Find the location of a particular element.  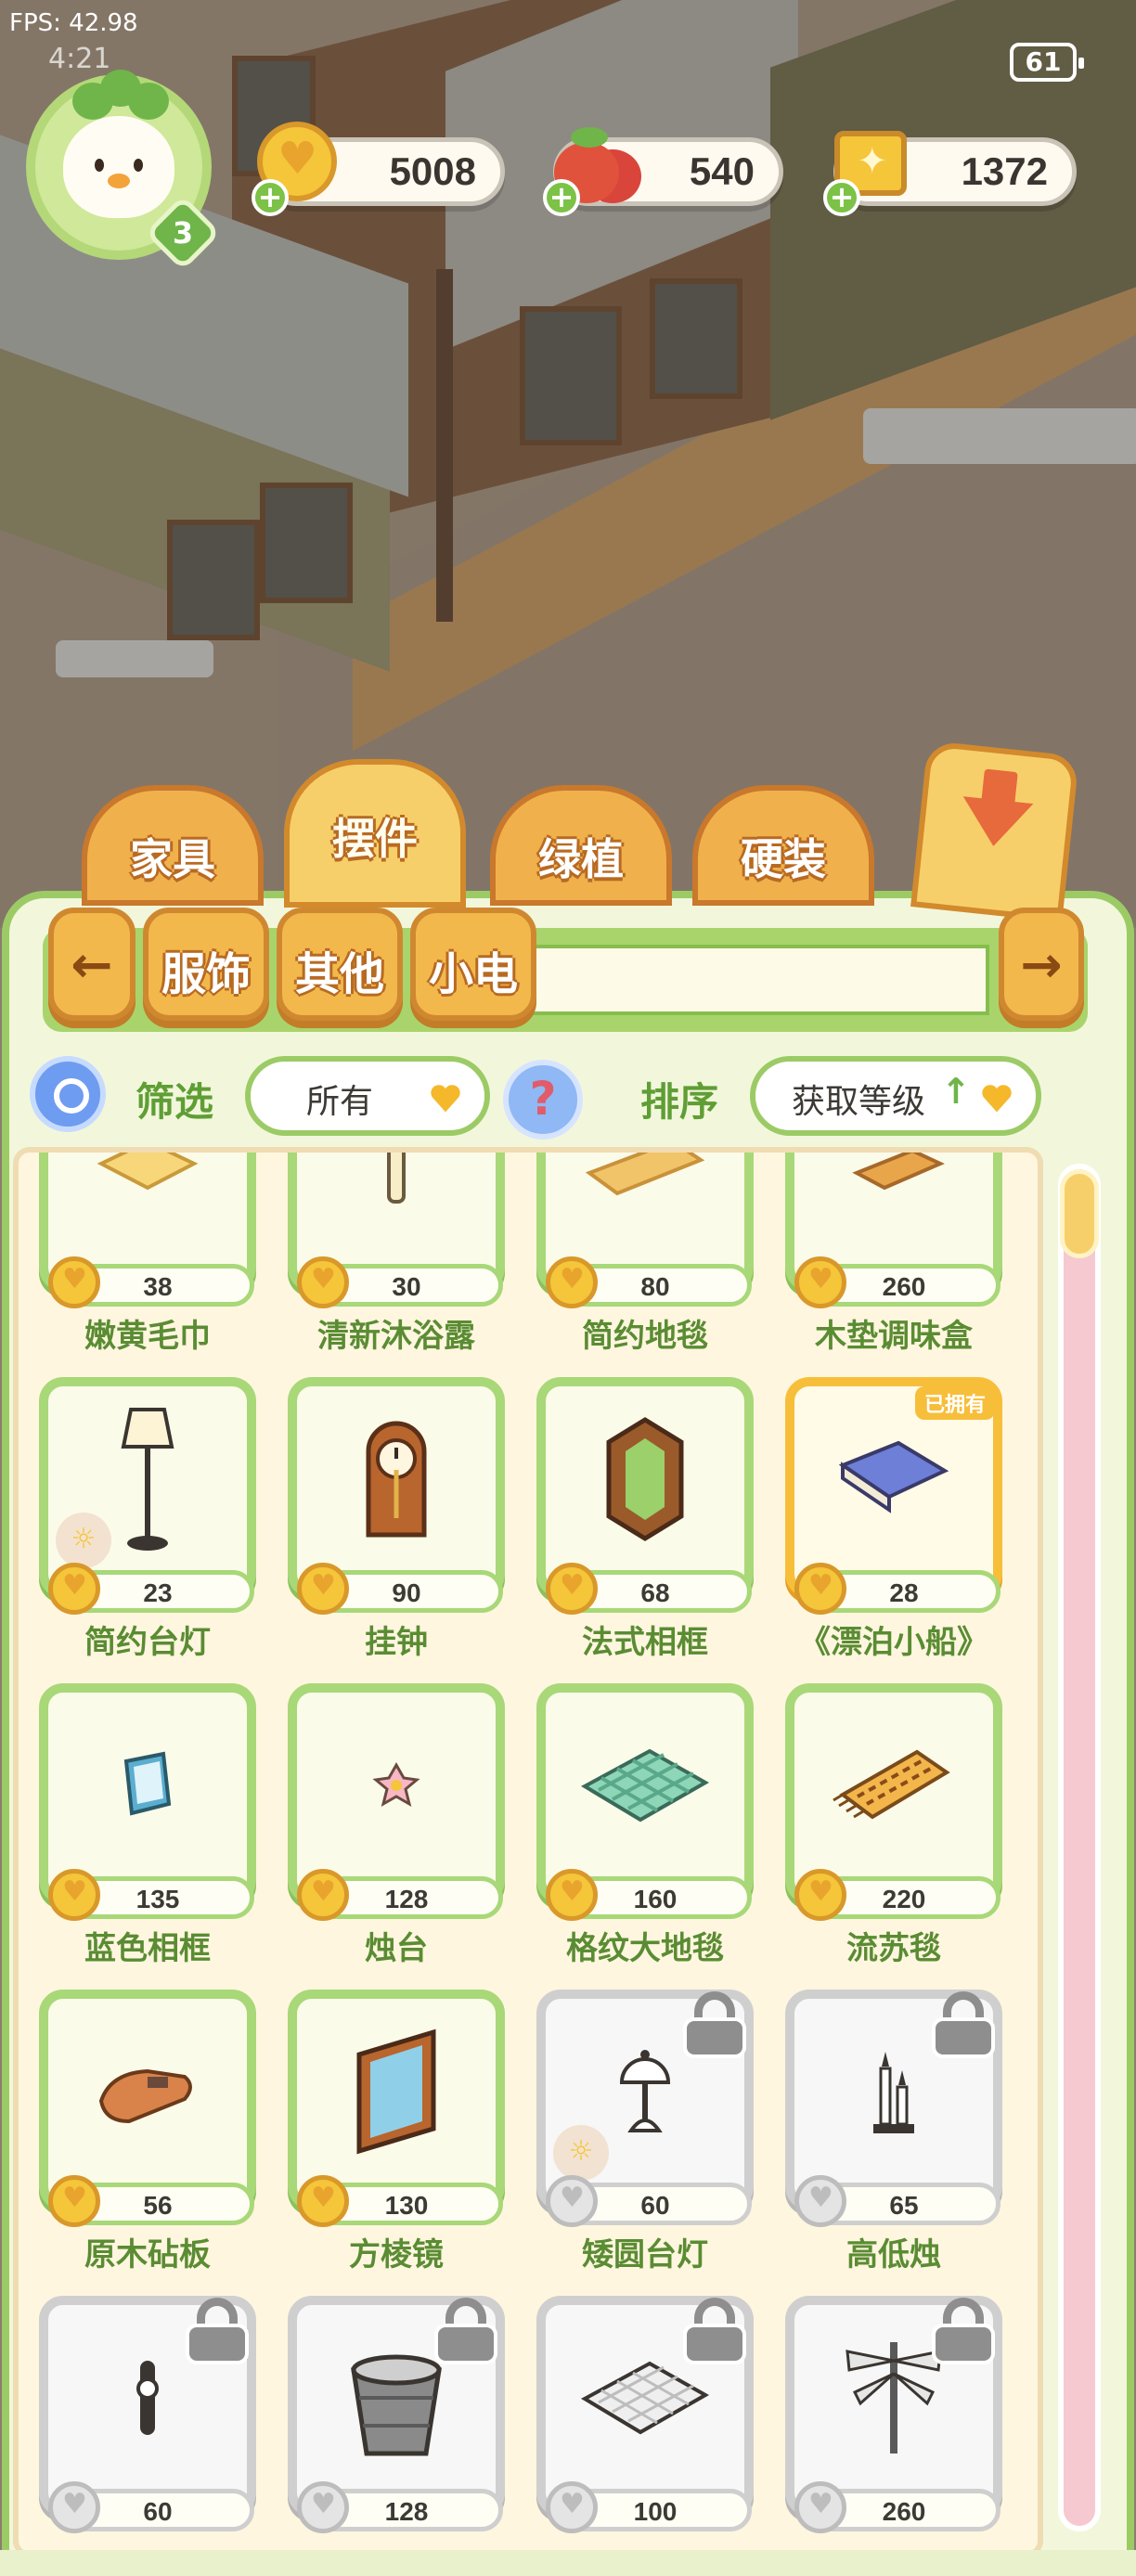

battery-indicator: 61 is located at coordinates (1047, 62).